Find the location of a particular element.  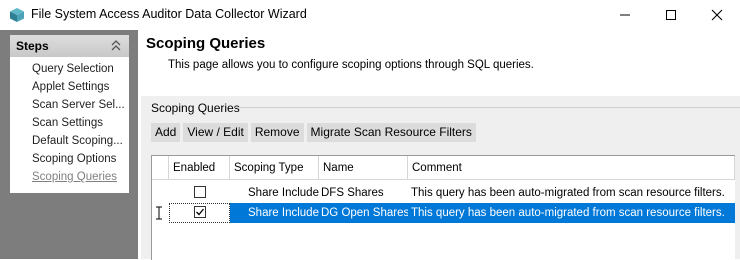

view-edit-button: View / Edit is located at coordinates (215, 132).